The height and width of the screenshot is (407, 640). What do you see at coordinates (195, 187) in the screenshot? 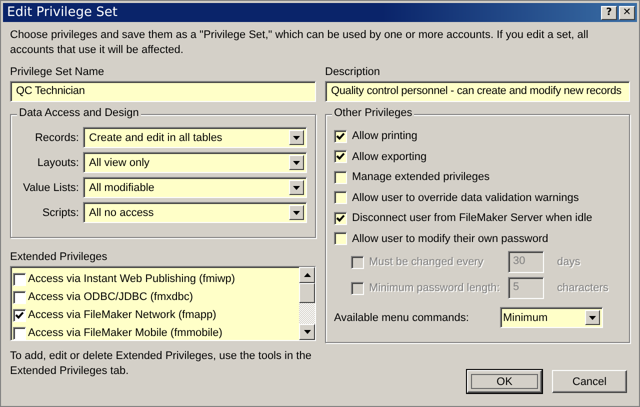
I see `dropdown: All modifiable` at bounding box center [195, 187].